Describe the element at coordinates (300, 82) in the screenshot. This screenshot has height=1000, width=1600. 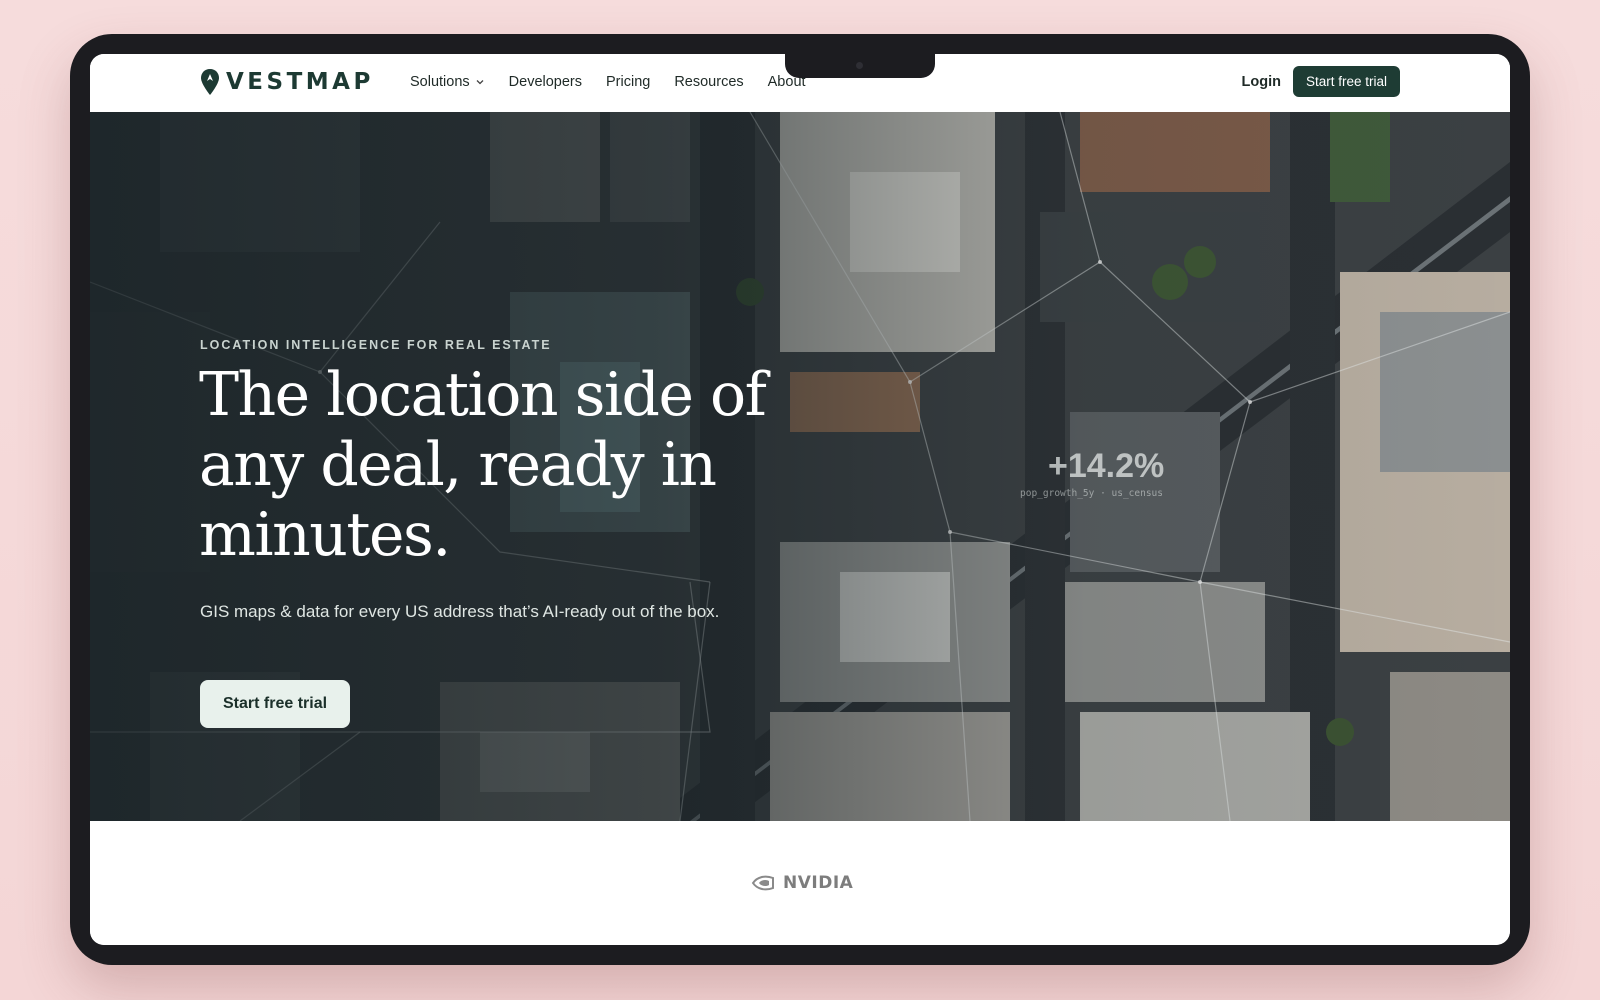
I see `brand-name: VESTMAP` at that location.